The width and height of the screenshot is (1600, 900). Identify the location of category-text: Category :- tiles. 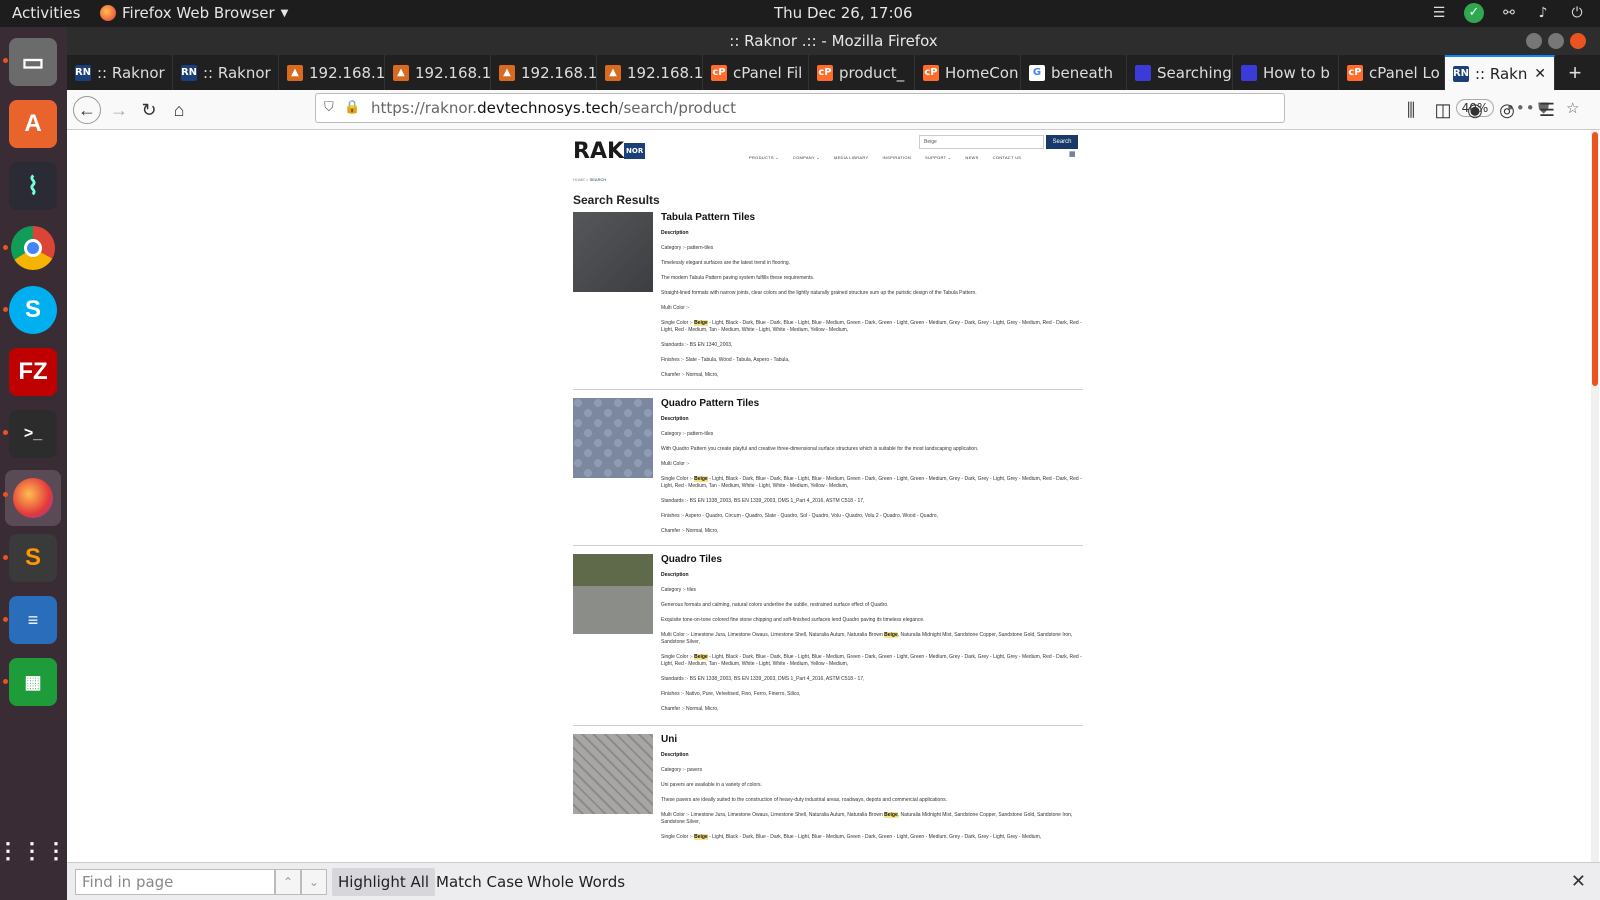
(679, 590).